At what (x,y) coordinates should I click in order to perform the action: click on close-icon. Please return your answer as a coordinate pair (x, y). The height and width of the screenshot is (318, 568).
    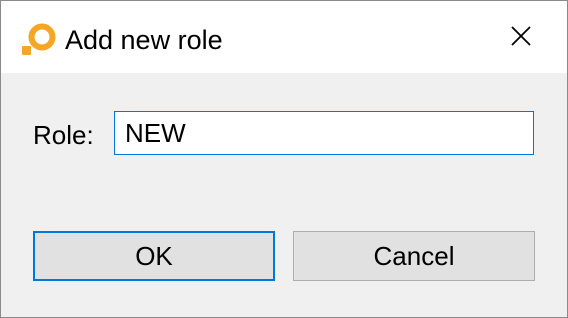
    Looking at the image, I should click on (521, 38).